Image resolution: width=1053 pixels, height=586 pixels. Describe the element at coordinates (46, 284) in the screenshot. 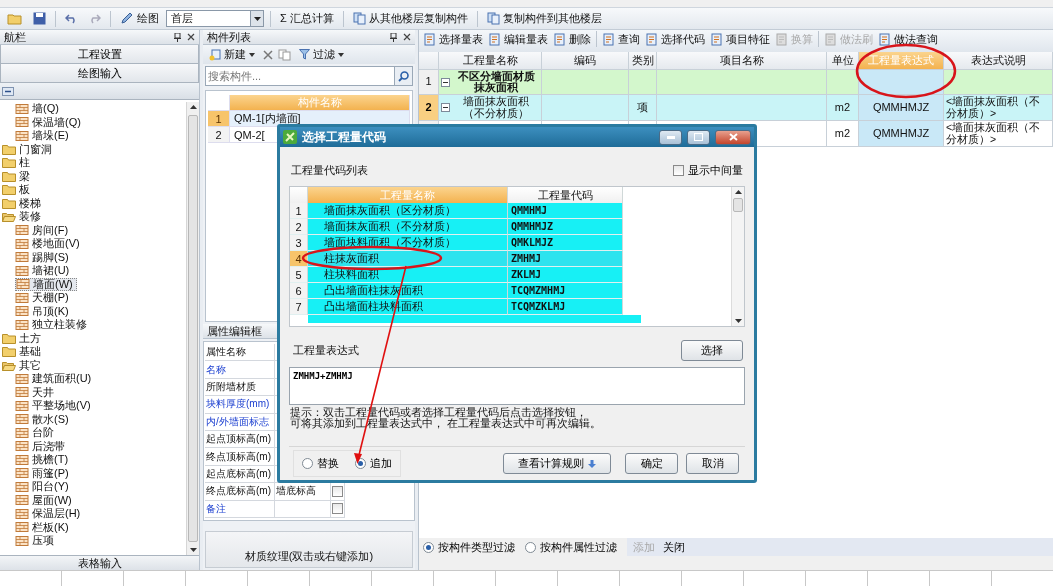

I see `tree-item: 墙面(W)` at that location.